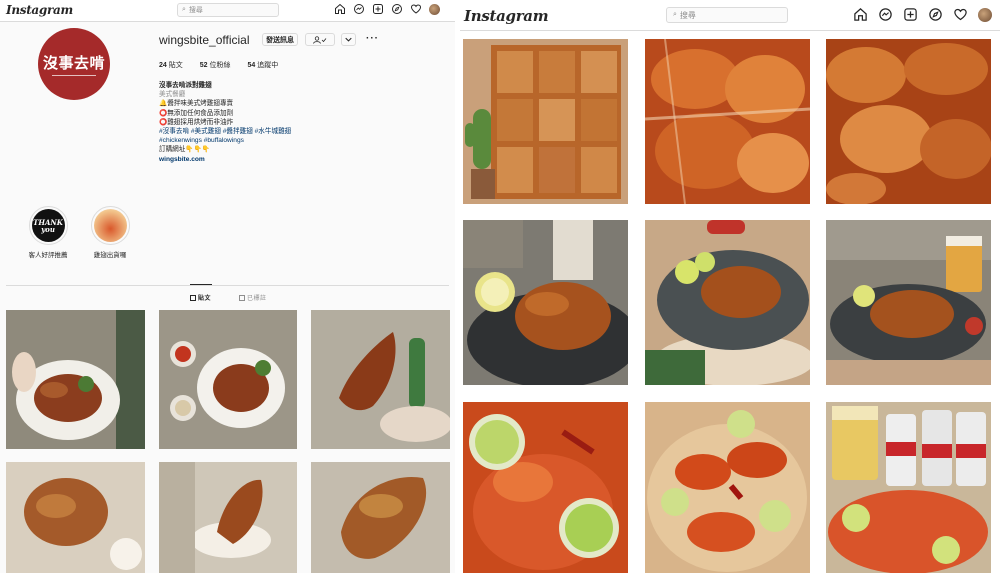  I want to click on bio-line-1: 🔔醬拌味美式烤雞翅專賣, so click(196, 104).